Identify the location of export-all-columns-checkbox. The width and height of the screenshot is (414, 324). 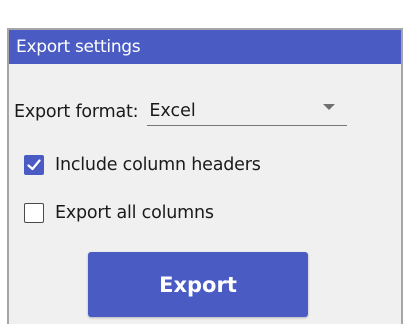
(34, 213).